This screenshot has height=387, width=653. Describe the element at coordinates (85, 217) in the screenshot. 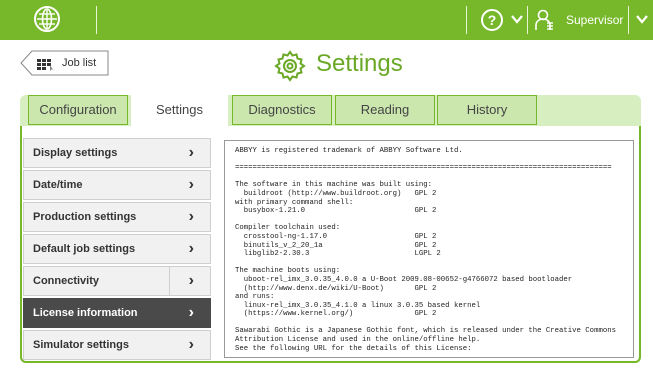

I see `menu-item-label: Production settings` at that location.